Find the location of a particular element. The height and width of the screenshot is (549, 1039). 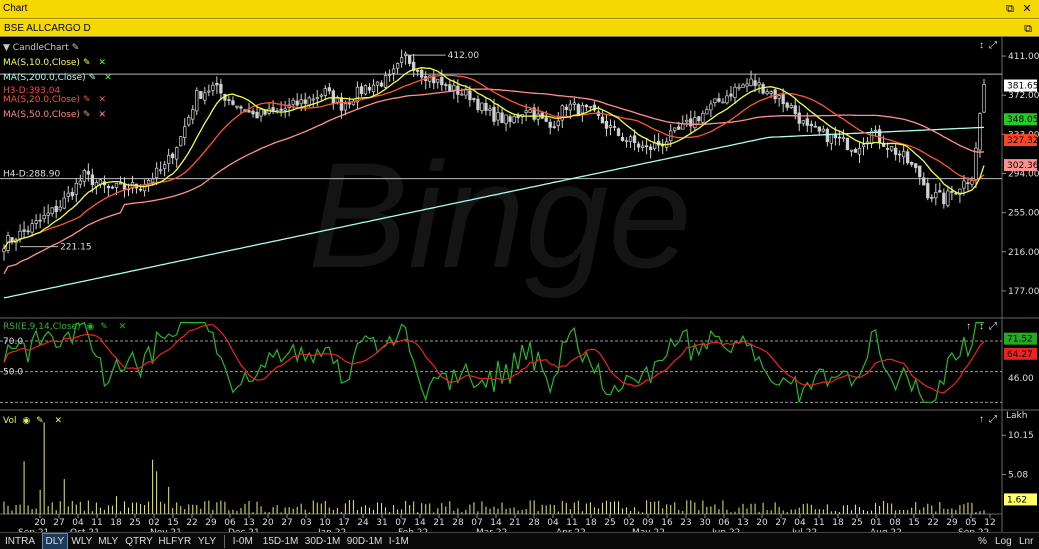

pencil-icon: ✎ is located at coordinates (104, 327).